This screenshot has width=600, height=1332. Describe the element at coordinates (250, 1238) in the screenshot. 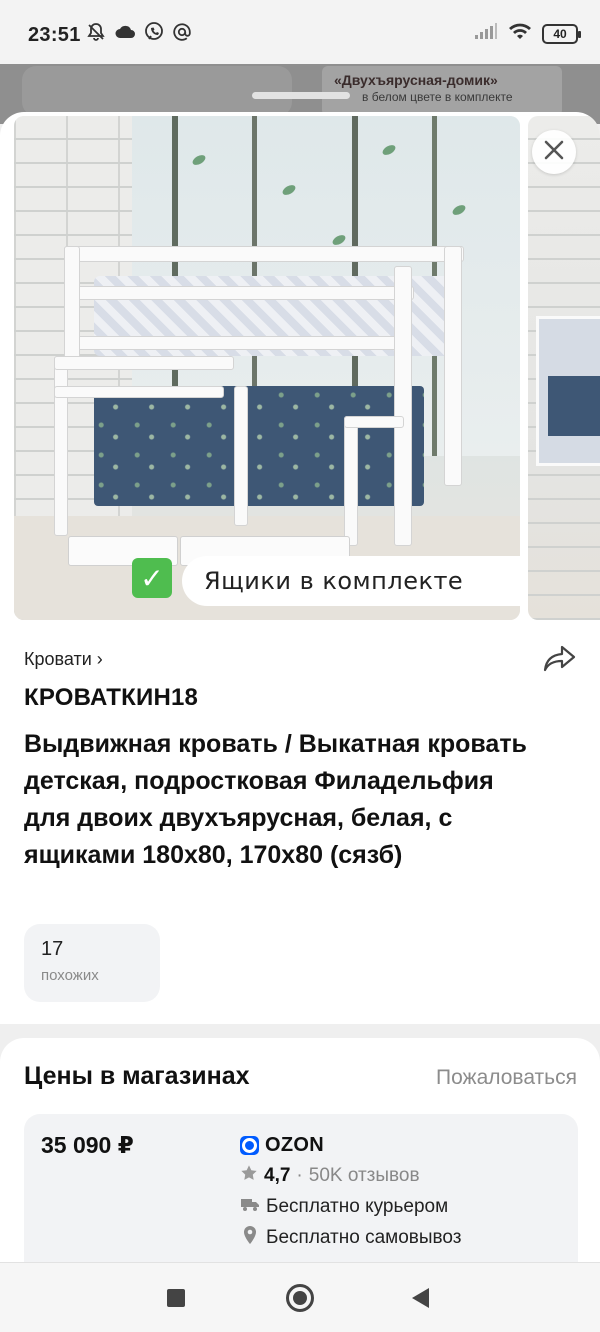

I see `location-pin-icon` at that location.